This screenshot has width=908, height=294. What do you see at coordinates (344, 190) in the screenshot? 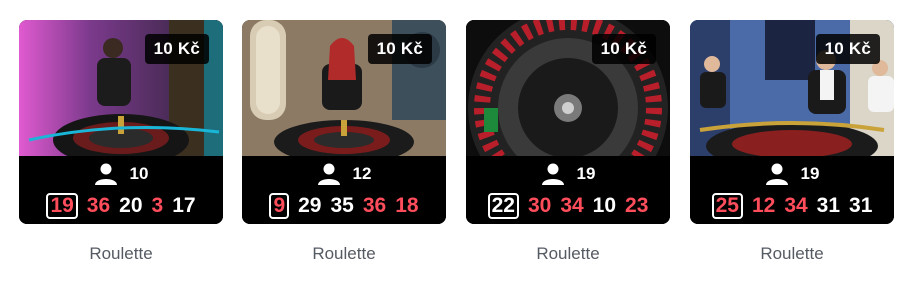
I see `game-info-bar: 12 9 29 35 36 18` at bounding box center [344, 190].